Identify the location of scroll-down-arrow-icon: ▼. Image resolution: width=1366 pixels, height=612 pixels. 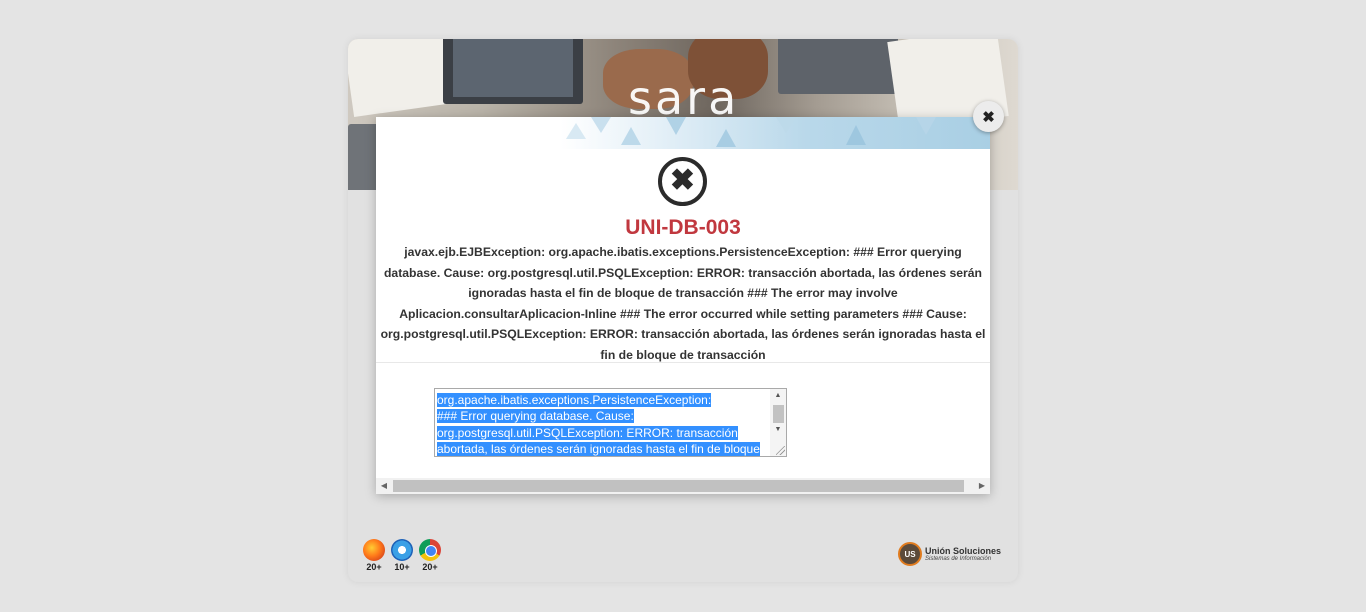
(778, 430).